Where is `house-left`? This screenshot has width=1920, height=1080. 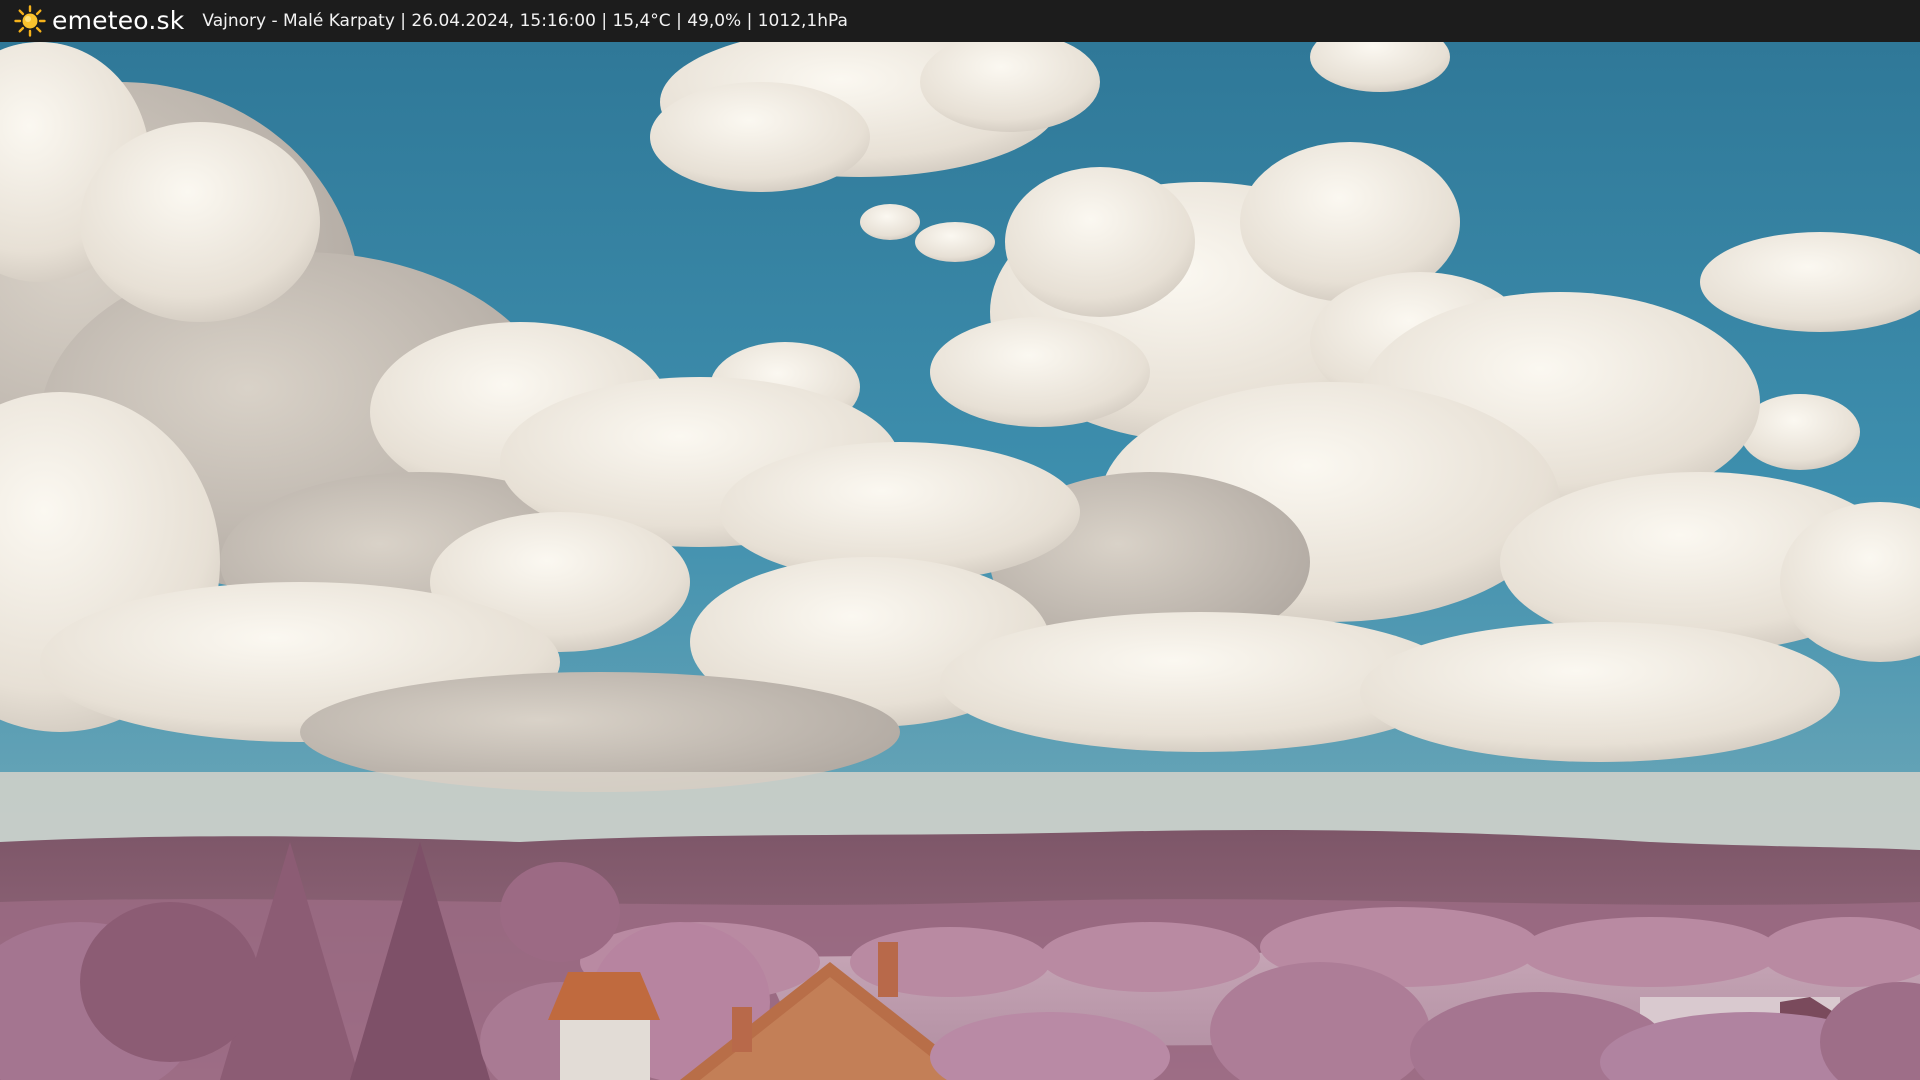 house-left is located at coordinates (604, 1026).